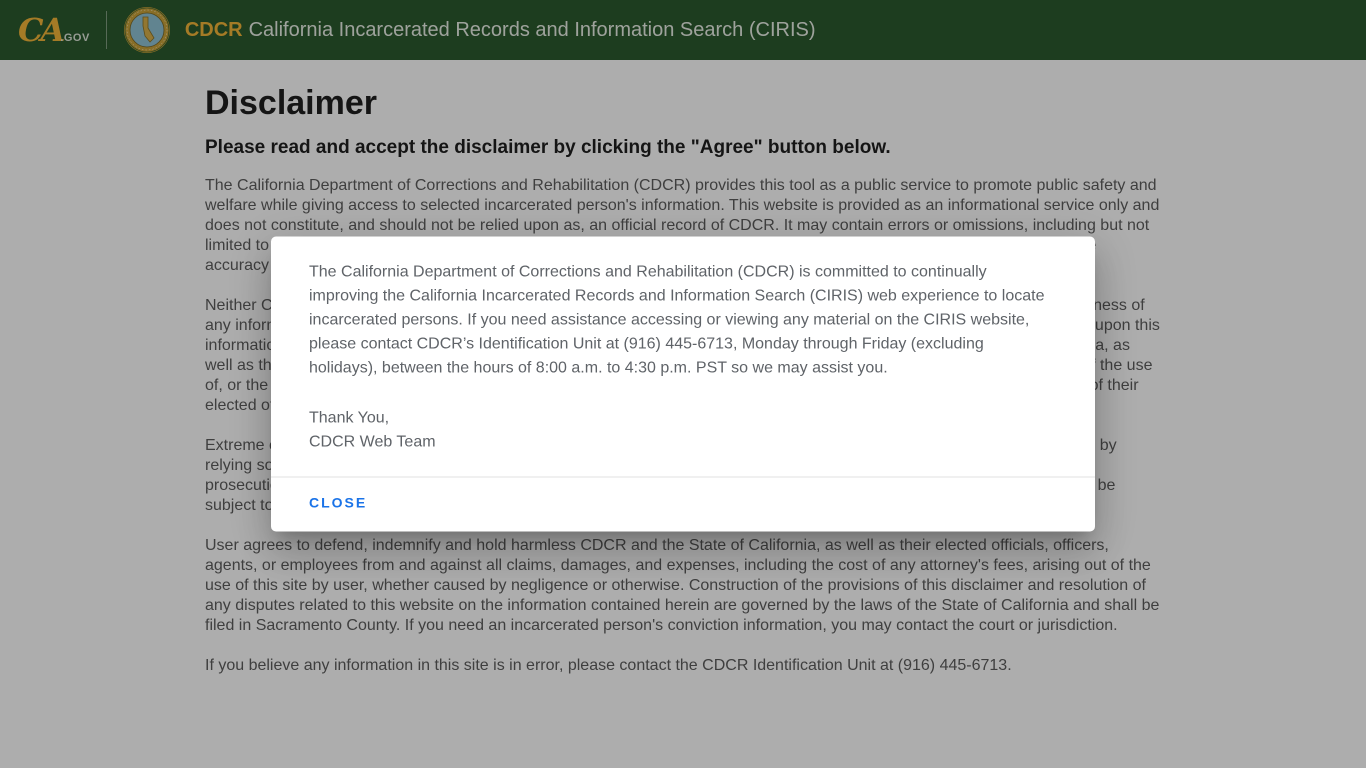 Image resolution: width=1366 pixels, height=768 pixels. I want to click on assistance-dialog-signoff-thanks: Thank You,, so click(349, 418).